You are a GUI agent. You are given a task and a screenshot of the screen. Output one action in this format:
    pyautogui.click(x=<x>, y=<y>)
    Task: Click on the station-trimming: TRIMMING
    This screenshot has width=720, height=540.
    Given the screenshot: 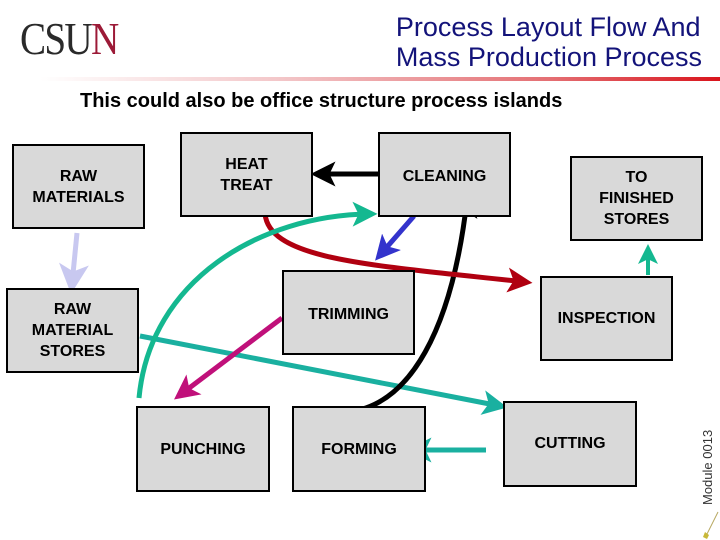 What is the action you would take?
    pyautogui.click(x=348, y=312)
    